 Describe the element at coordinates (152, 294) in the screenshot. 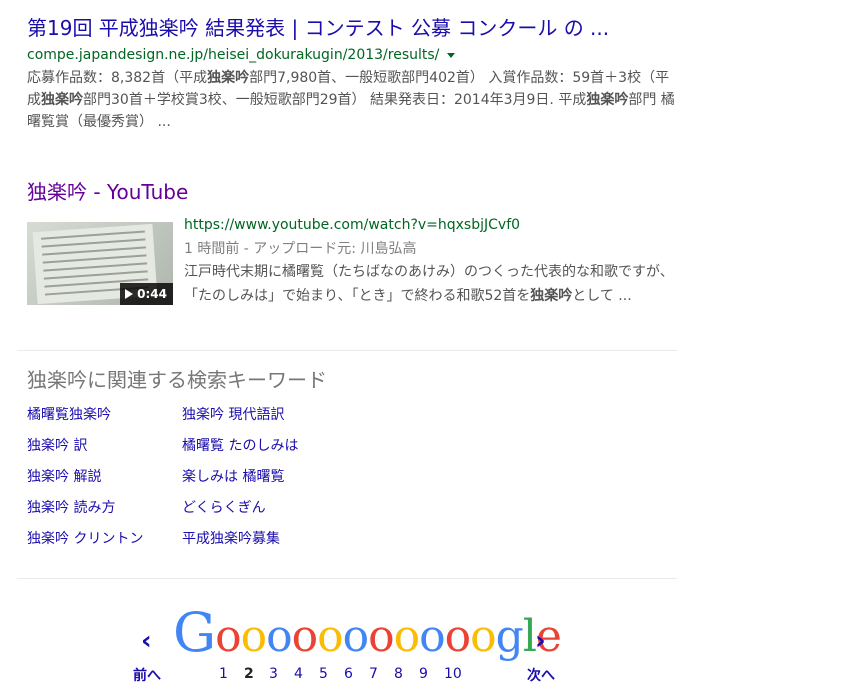

I see `video-duration: 0:44` at that location.